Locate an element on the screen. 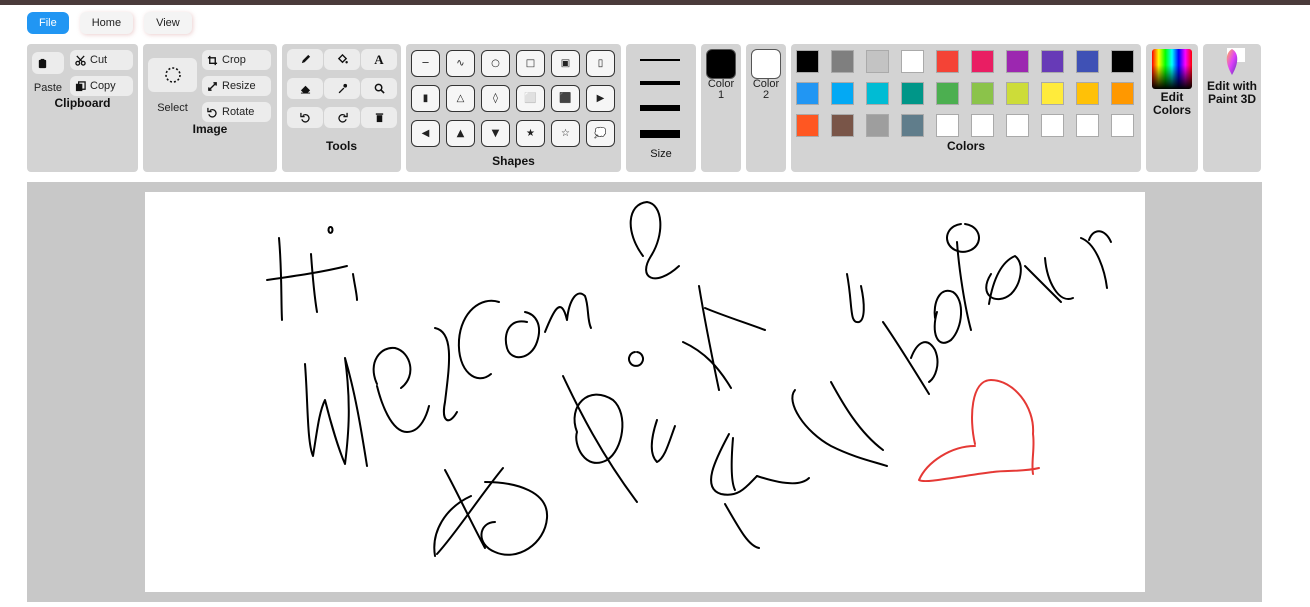 Image resolution: width=1310 pixels, height=607 pixels. paint3d-icon is located at coordinates (1235, 61).